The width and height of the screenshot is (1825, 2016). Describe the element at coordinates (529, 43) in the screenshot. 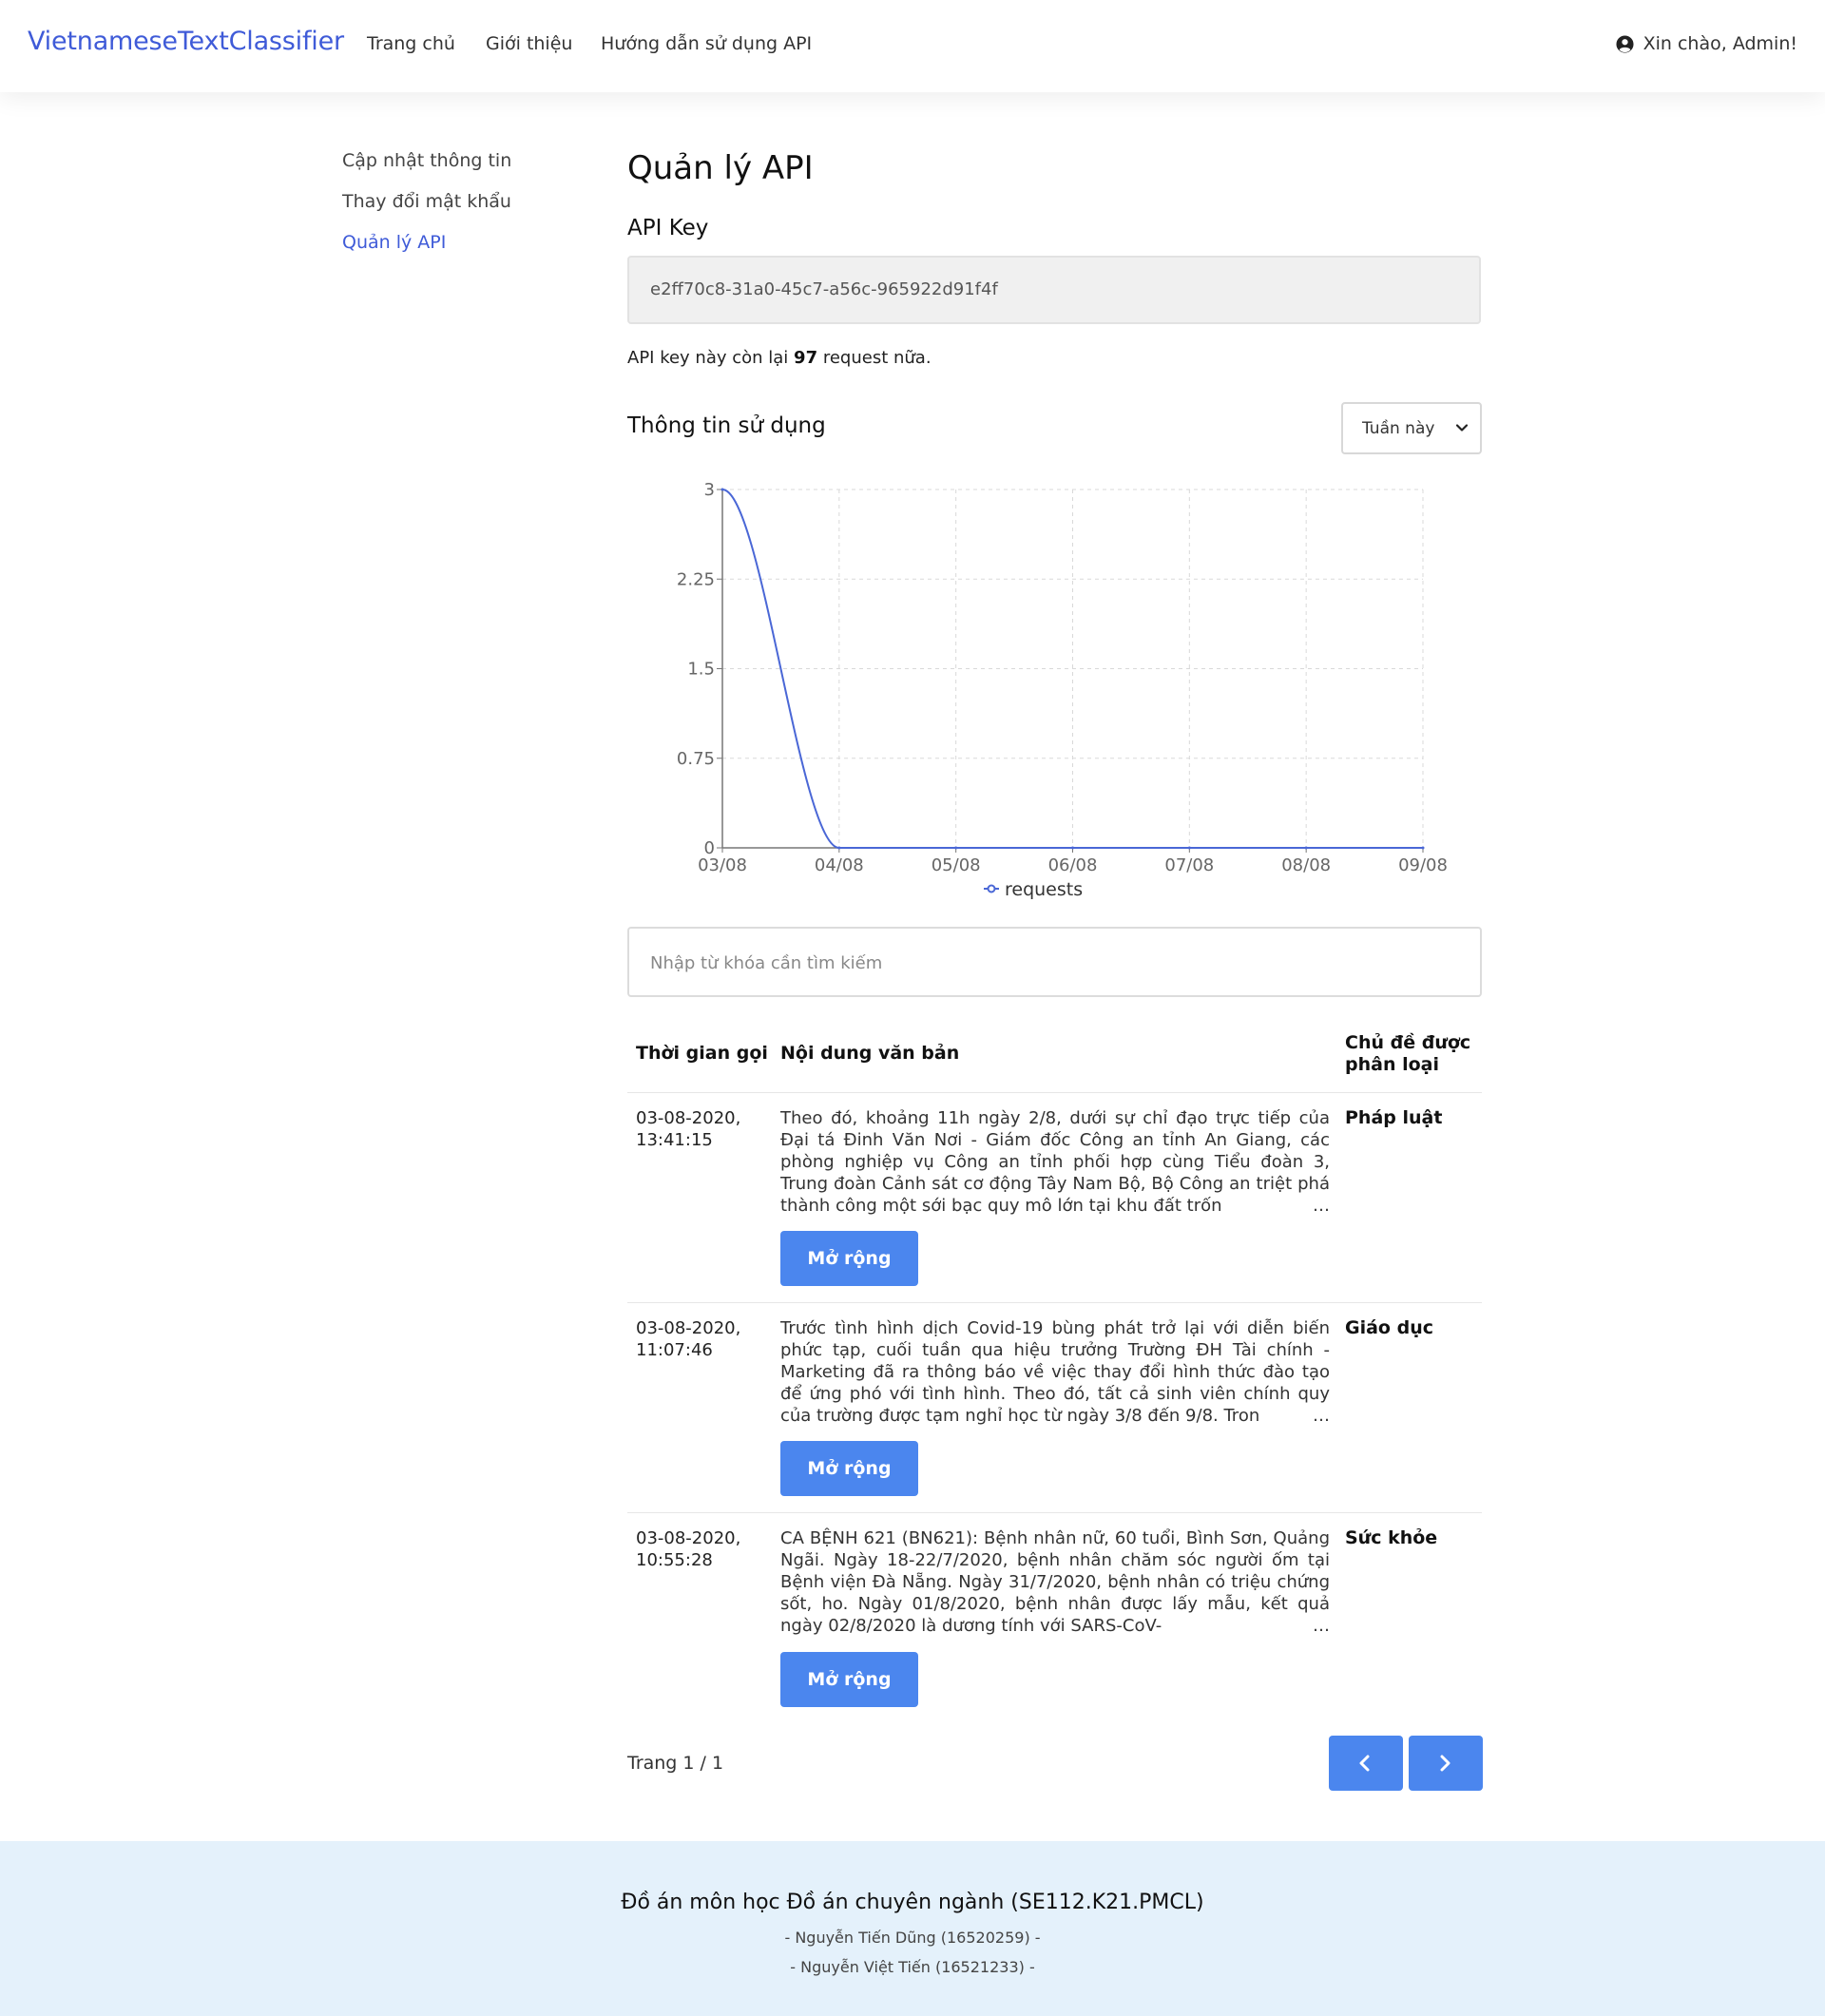

I see `nav-about-link: Giới thiệu` at that location.